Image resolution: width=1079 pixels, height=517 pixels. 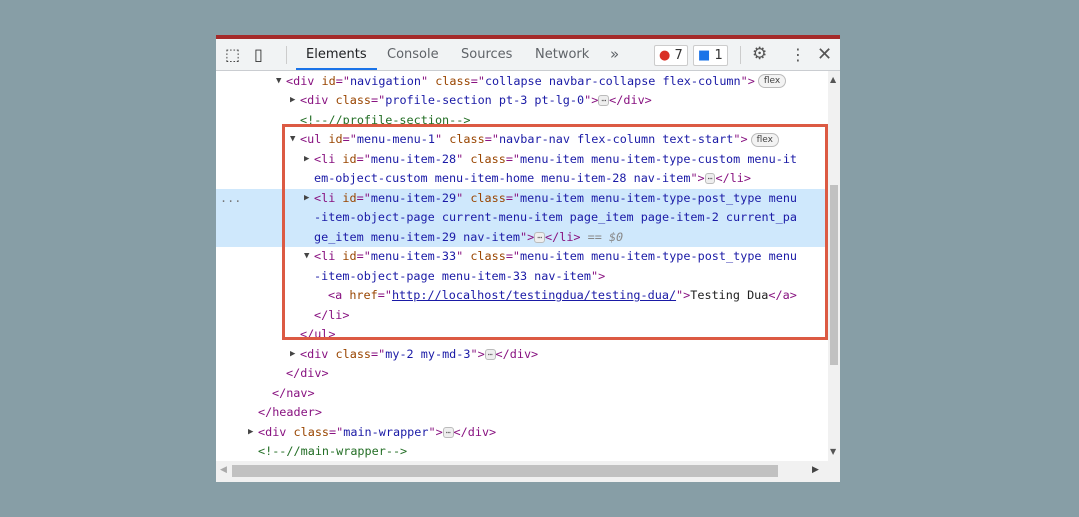 What do you see at coordinates (486, 54) in the screenshot?
I see `tab-sources: Sources` at bounding box center [486, 54].